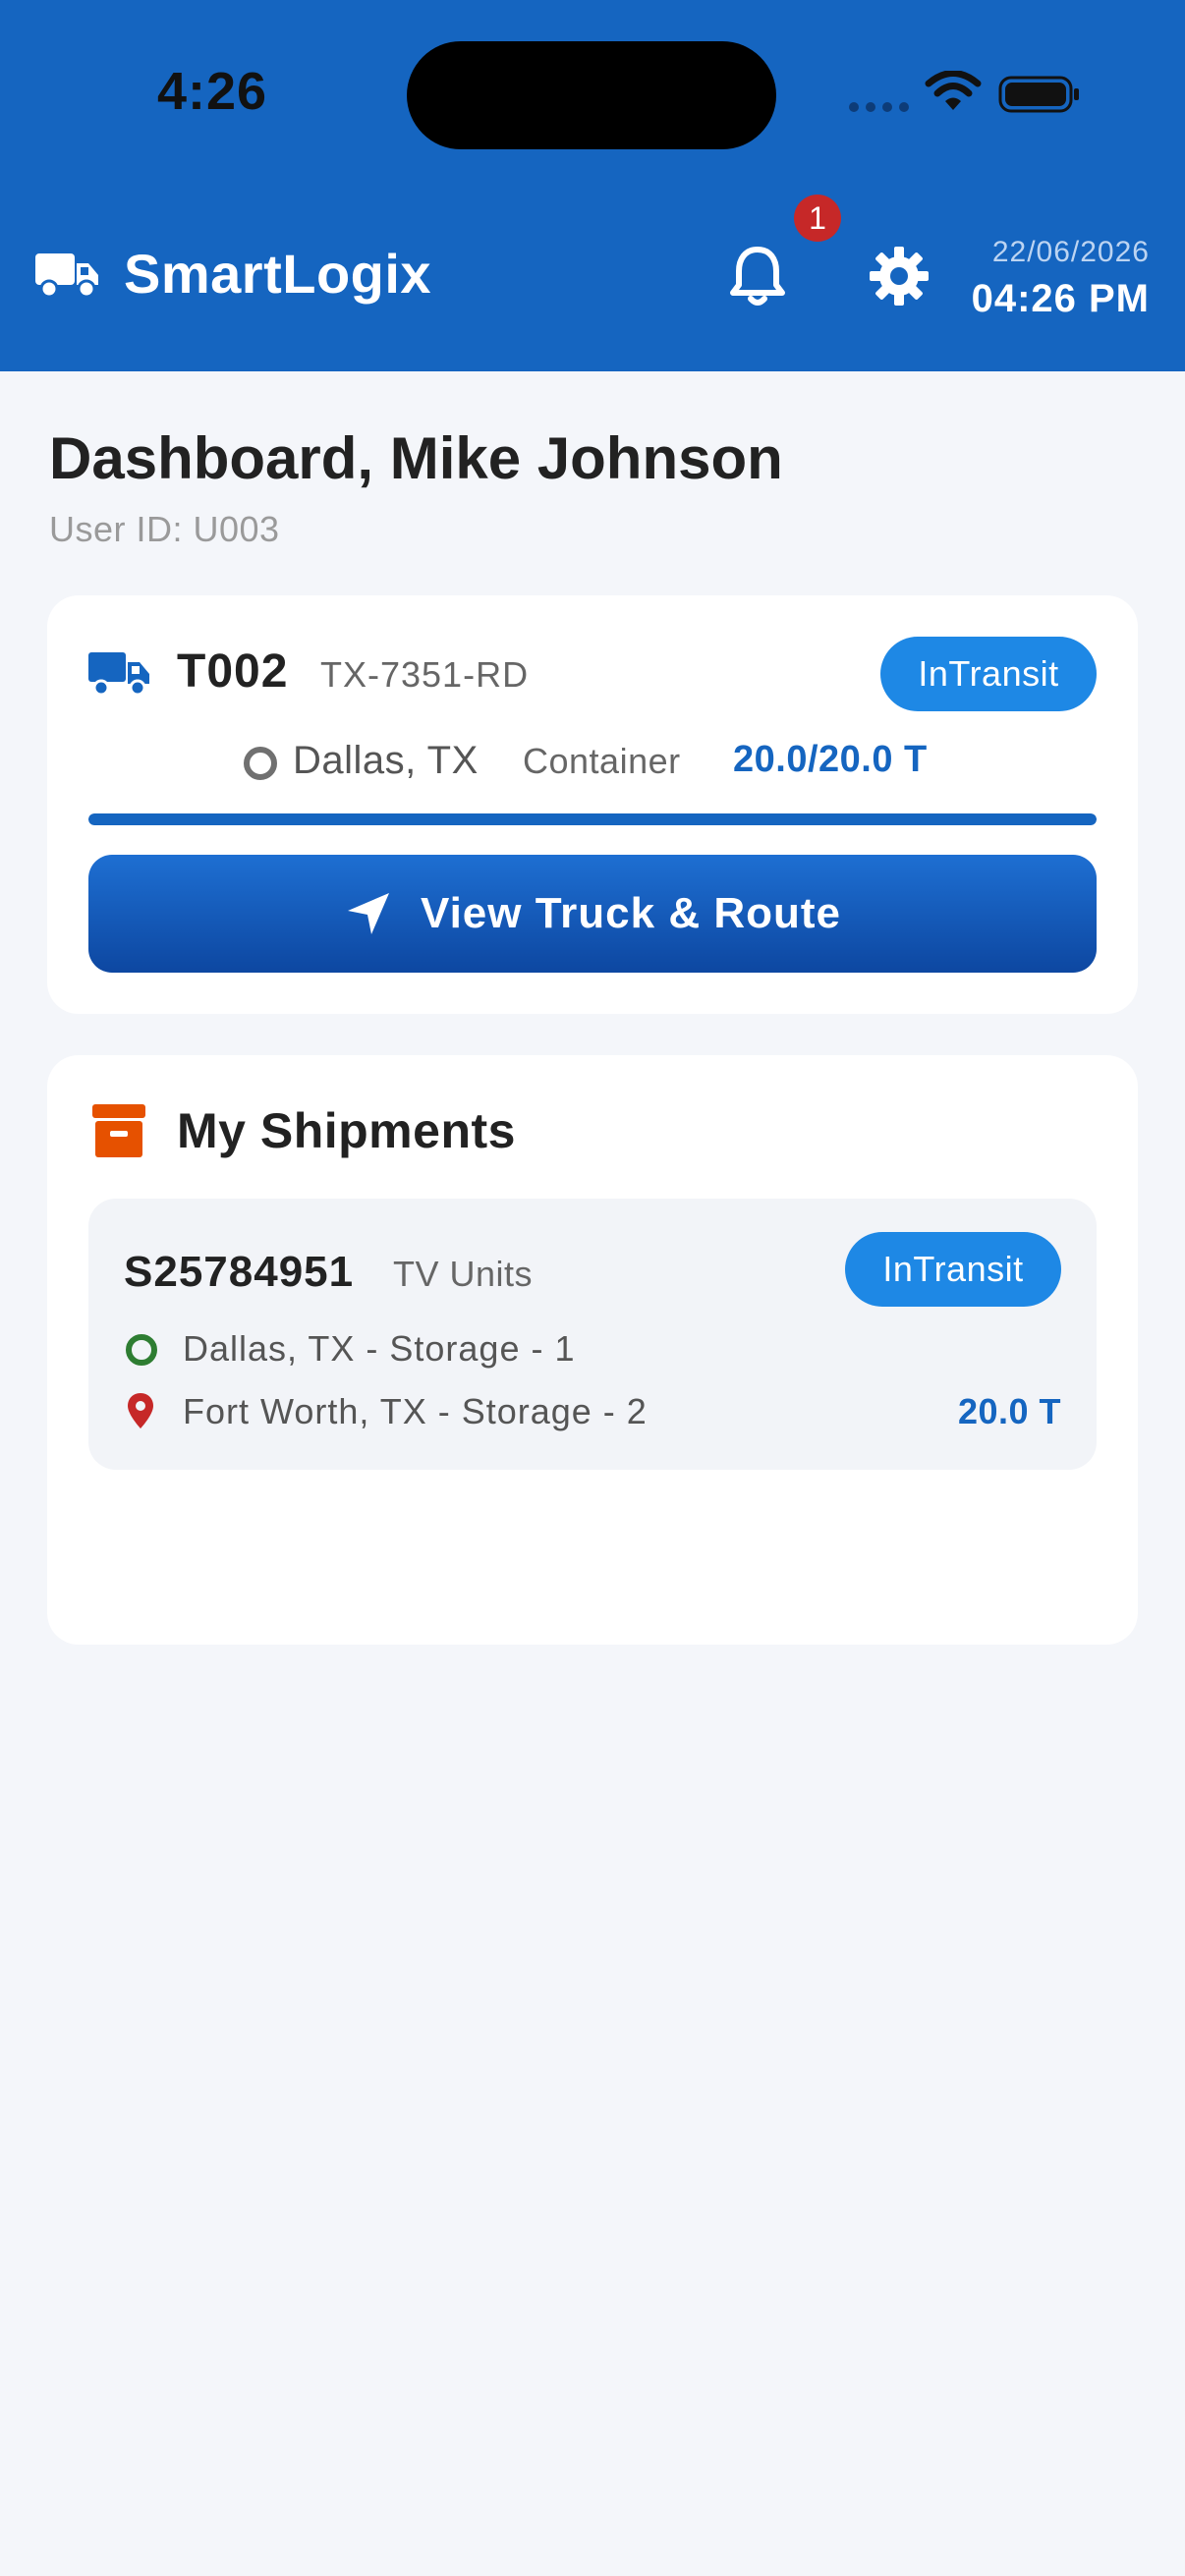  What do you see at coordinates (817, 218) in the screenshot?
I see `notification-badge: 1` at bounding box center [817, 218].